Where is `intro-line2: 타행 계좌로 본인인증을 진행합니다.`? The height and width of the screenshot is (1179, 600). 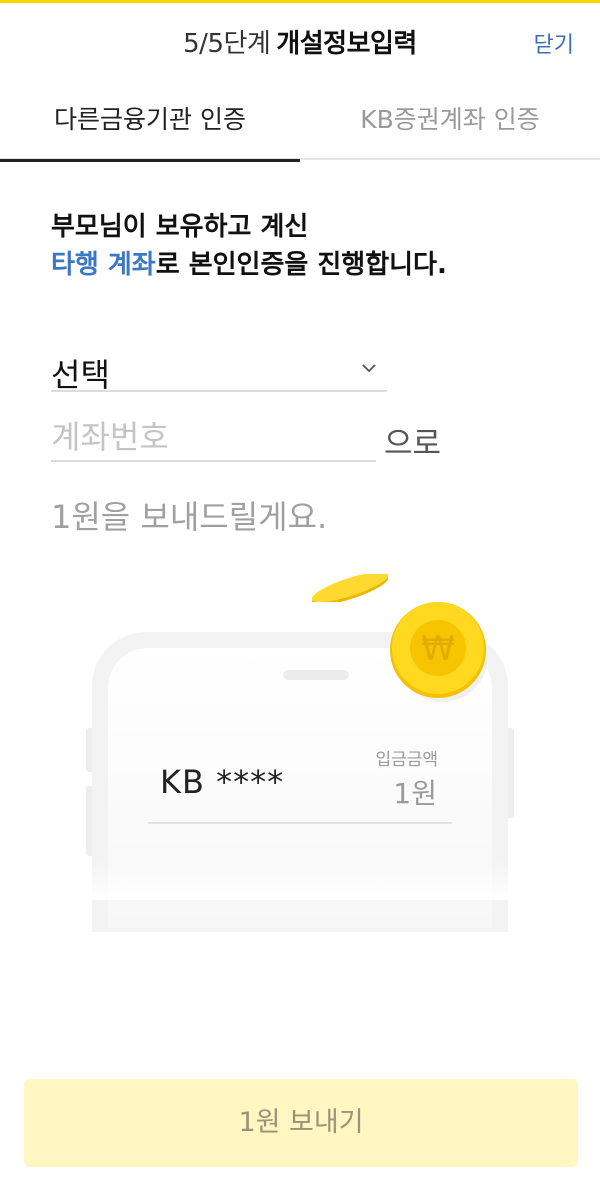 intro-line2: 타행 계좌로 본인인증을 진행합니다. is located at coordinates (249, 265).